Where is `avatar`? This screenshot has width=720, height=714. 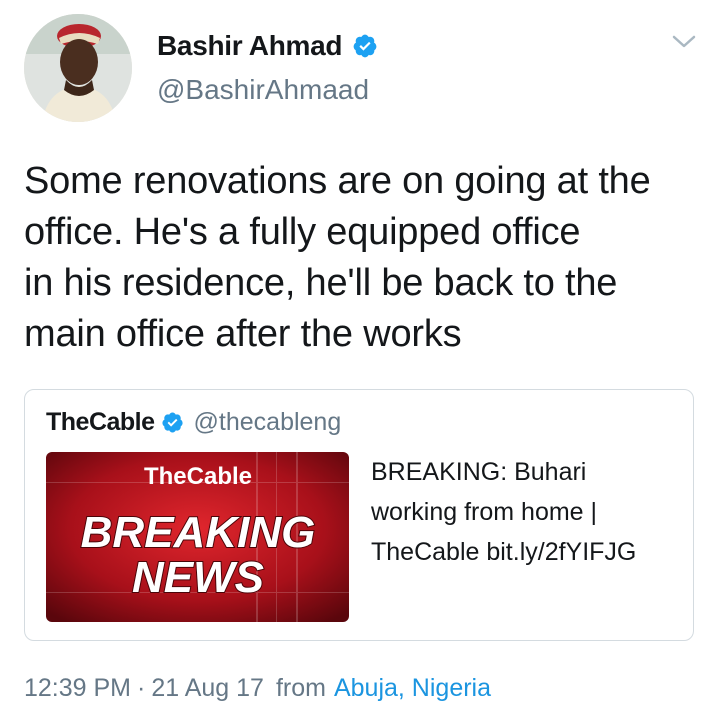 avatar is located at coordinates (78, 68).